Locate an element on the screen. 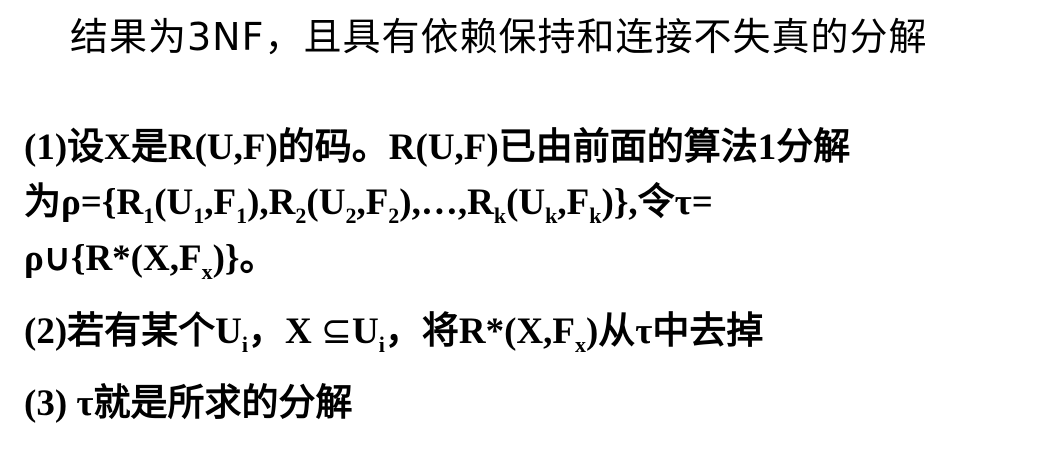 The width and height of the screenshot is (1048, 470). step-2-line: (2)若有某个Ui，X ⊆Ui，将R*(X,Fx)从τ中去掉 is located at coordinates (394, 328).